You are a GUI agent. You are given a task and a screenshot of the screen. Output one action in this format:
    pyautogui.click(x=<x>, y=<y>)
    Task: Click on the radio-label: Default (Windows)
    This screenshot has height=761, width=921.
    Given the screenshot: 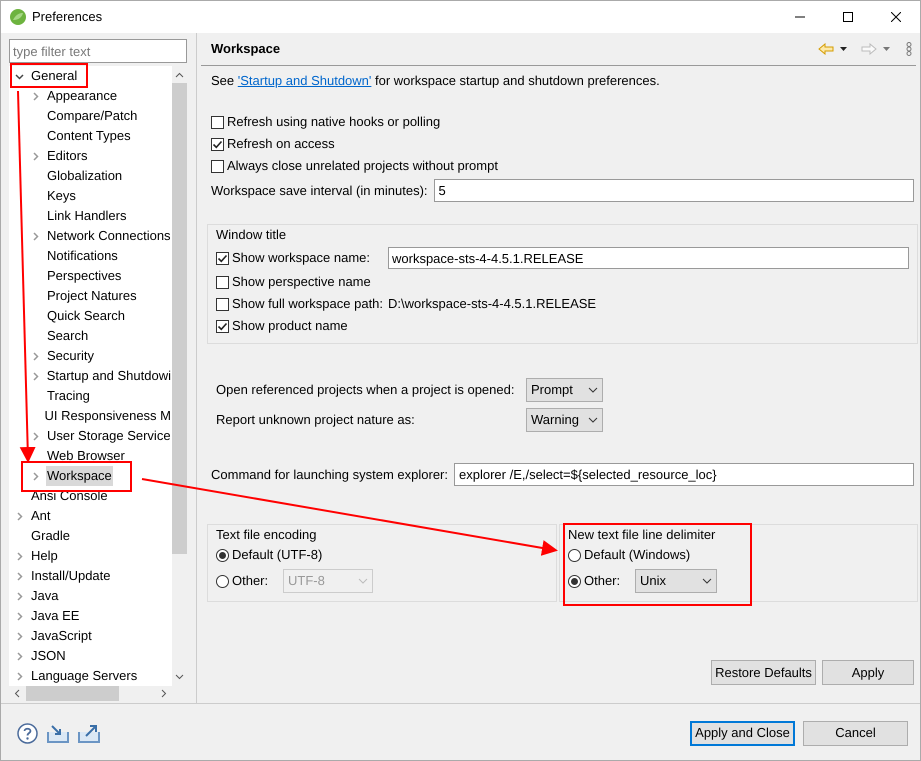 What is the action you would take?
    pyautogui.click(x=637, y=555)
    